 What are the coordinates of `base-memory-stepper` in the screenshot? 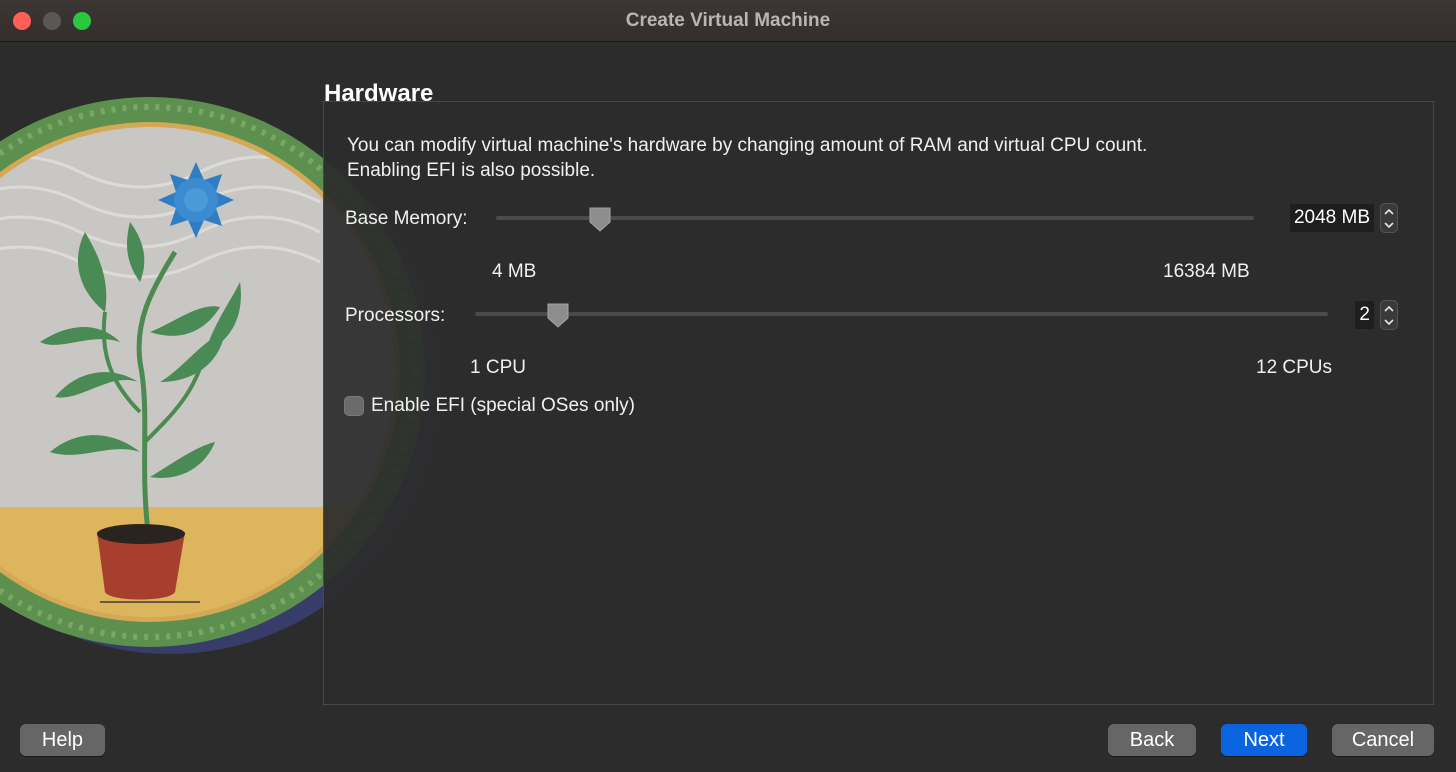 It's located at (1389, 218).